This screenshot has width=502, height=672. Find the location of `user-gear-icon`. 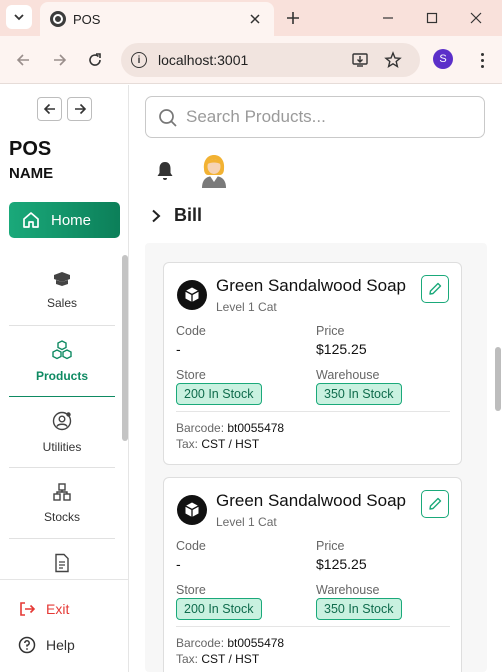

user-gear-icon is located at coordinates (62, 421).